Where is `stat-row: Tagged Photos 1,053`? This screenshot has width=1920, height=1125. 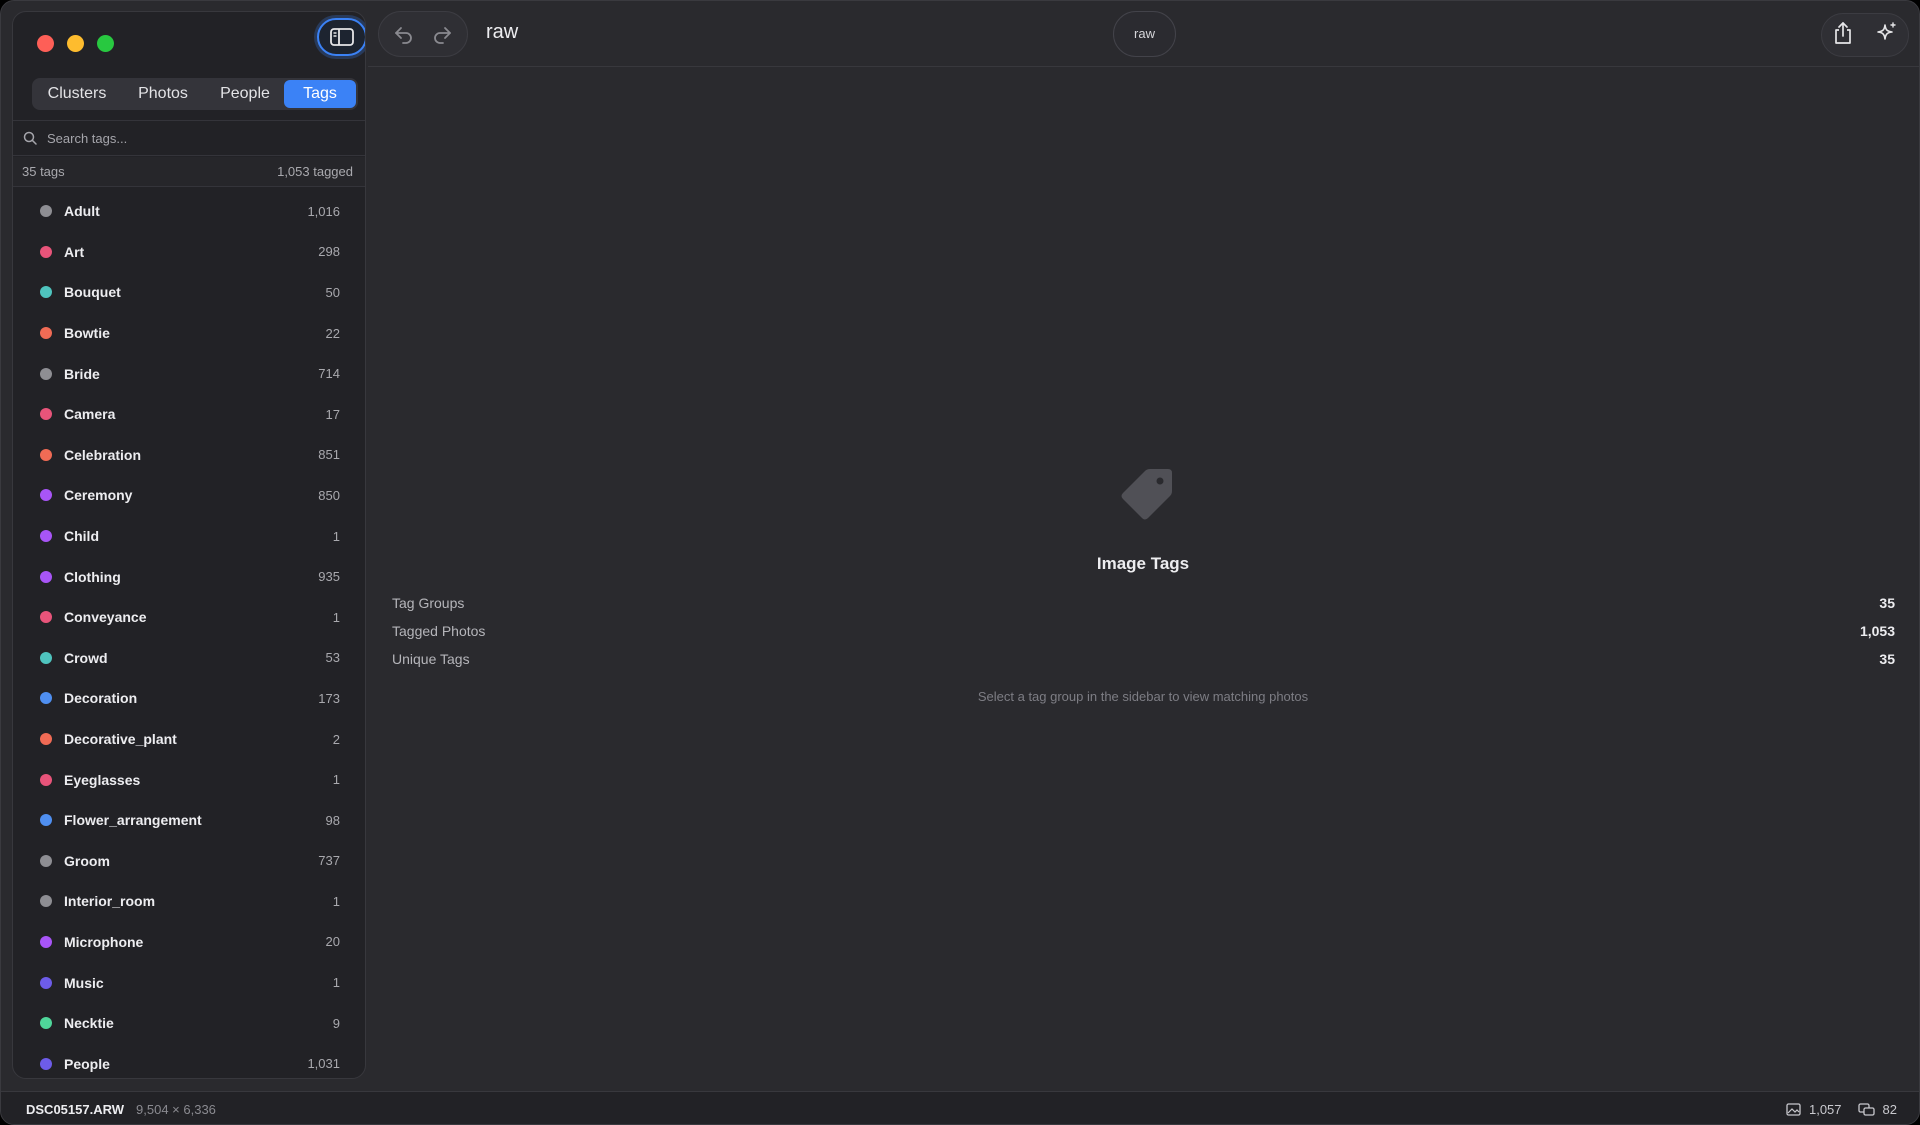
stat-row: Tagged Photos 1,053 is located at coordinates (1143, 631).